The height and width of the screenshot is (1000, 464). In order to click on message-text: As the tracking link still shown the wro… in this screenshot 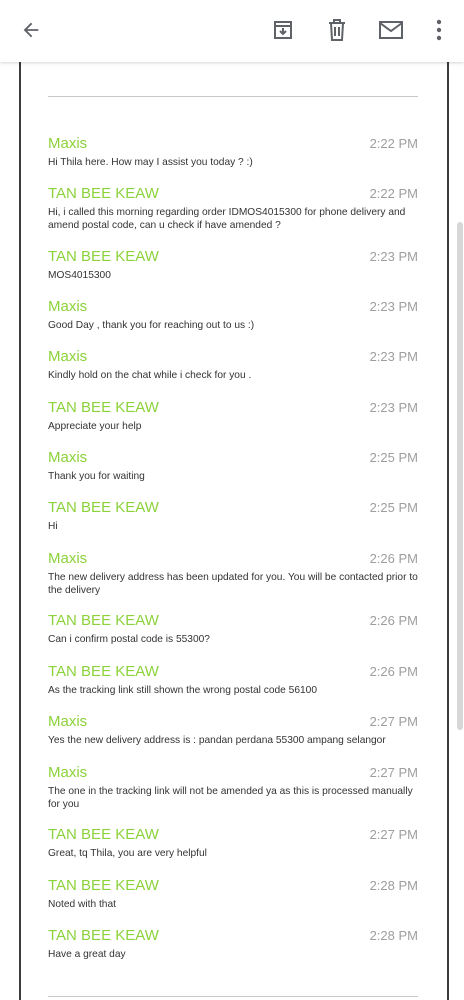, I will do `click(182, 690)`.